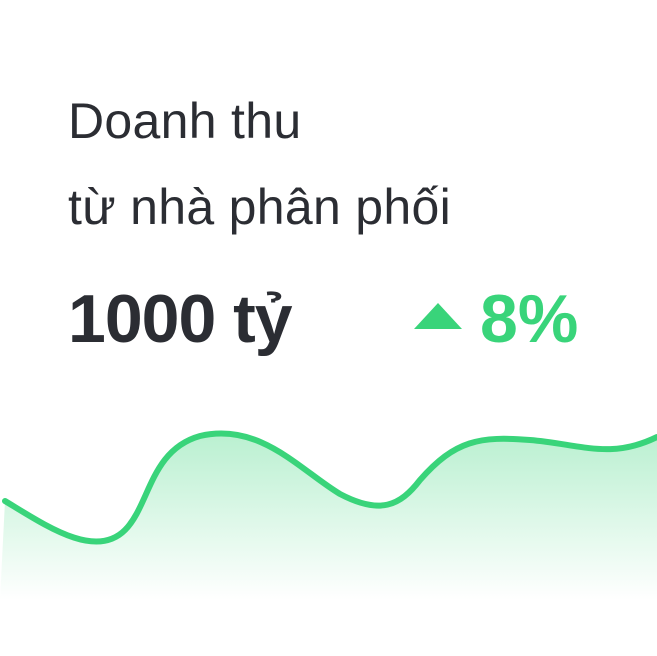  Describe the element at coordinates (180, 319) in the screenshot. I see `revenue-value: 1000 tỷ` at that location.